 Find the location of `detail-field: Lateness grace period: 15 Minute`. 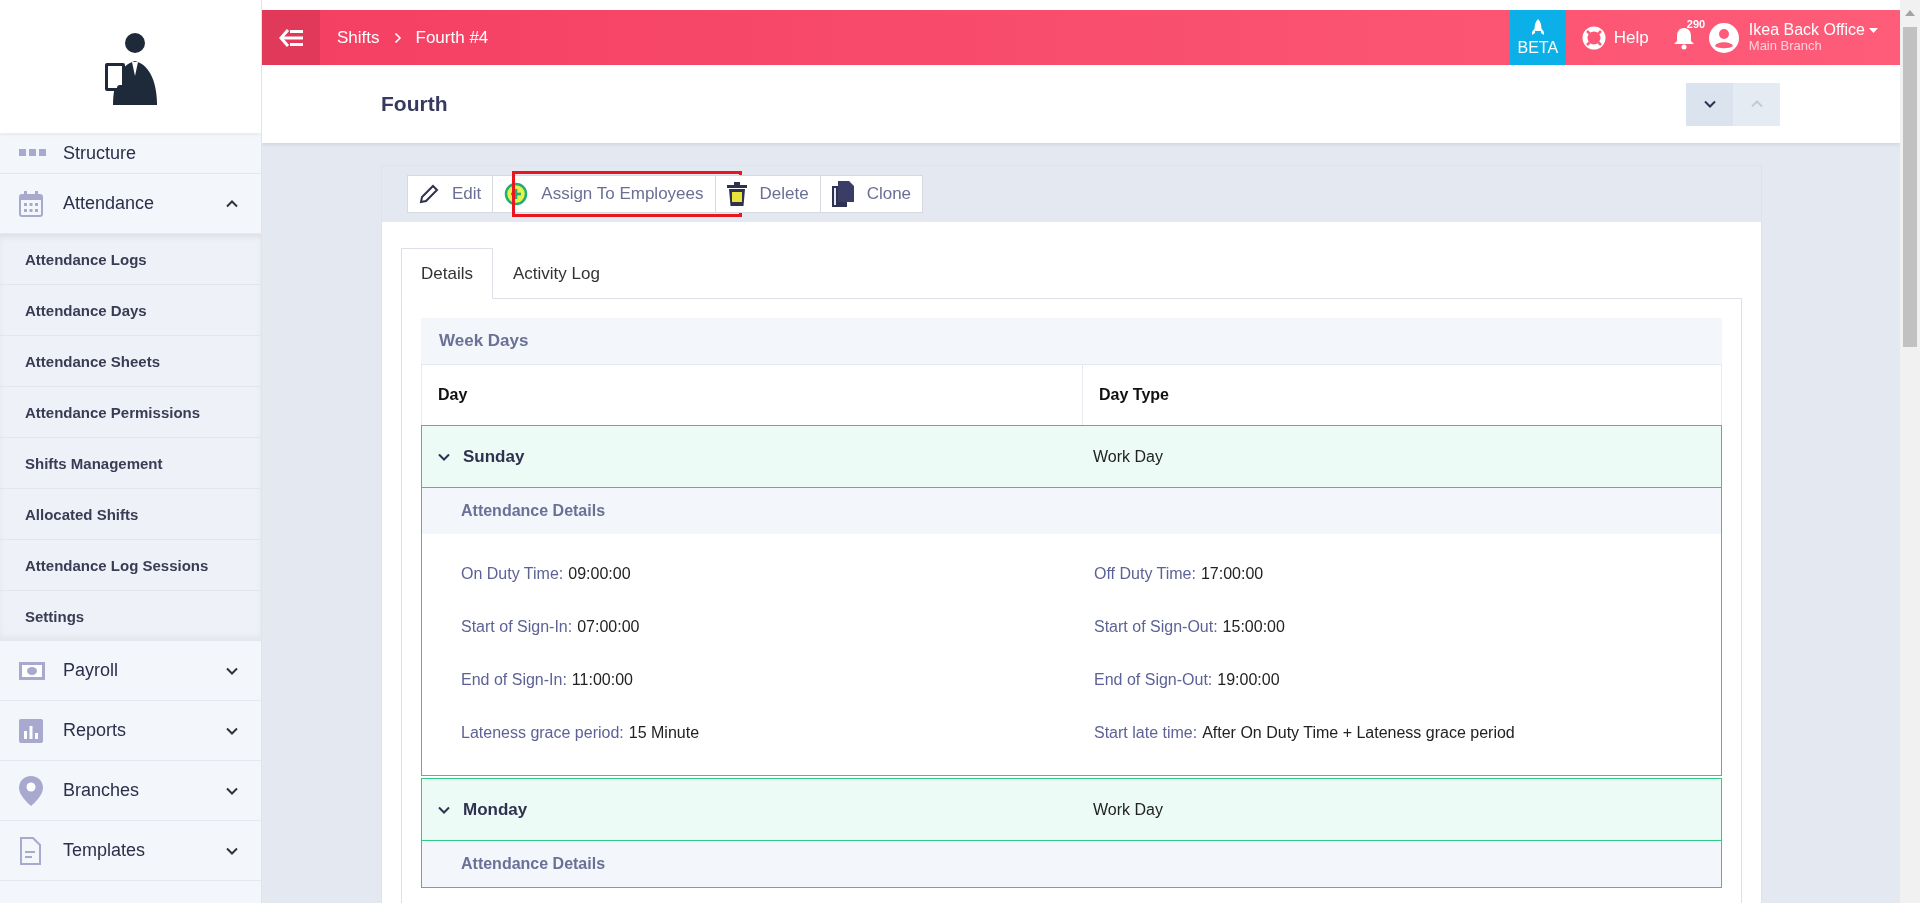

detail-field: Lateness grace period: 15 Minute is located at coordinates (777, 732).